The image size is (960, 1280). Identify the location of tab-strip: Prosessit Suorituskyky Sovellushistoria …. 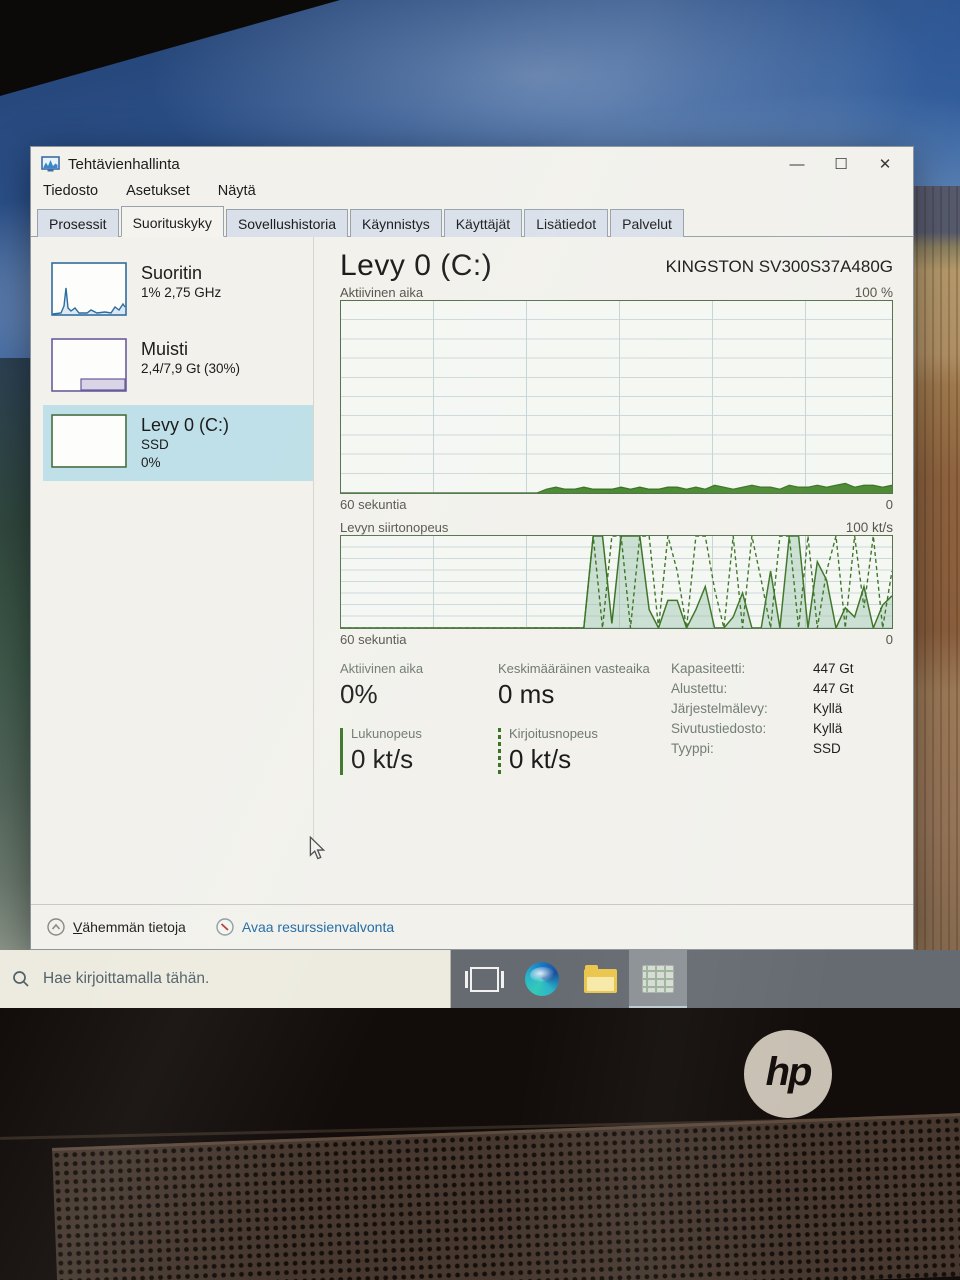
(472, 221).